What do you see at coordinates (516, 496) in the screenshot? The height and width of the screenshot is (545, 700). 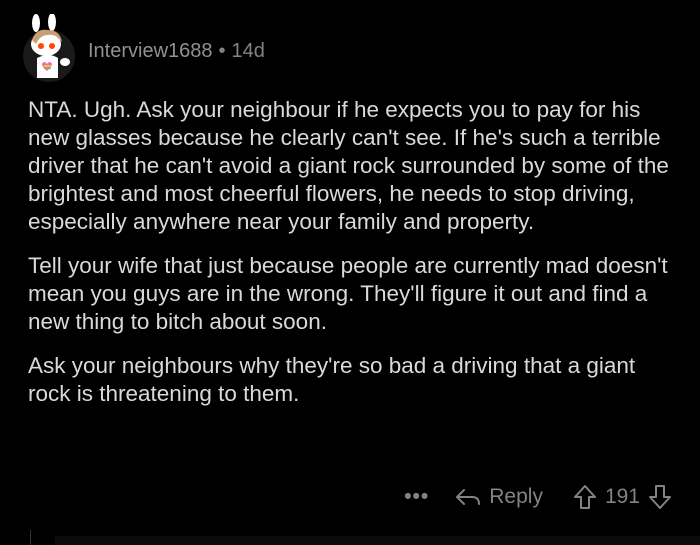 I see `reply-label: Reply` at bounding box center [516, 496].